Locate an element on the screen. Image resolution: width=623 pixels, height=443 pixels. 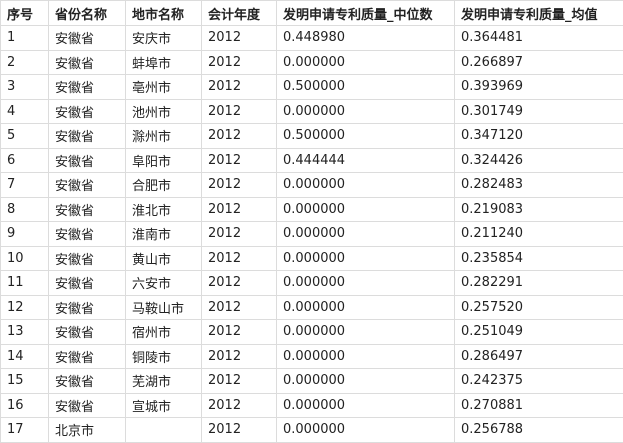
table-row: 10 安徽省 黄山市 2012 0.000000 0.235854 is located at coordinates (311, 258).